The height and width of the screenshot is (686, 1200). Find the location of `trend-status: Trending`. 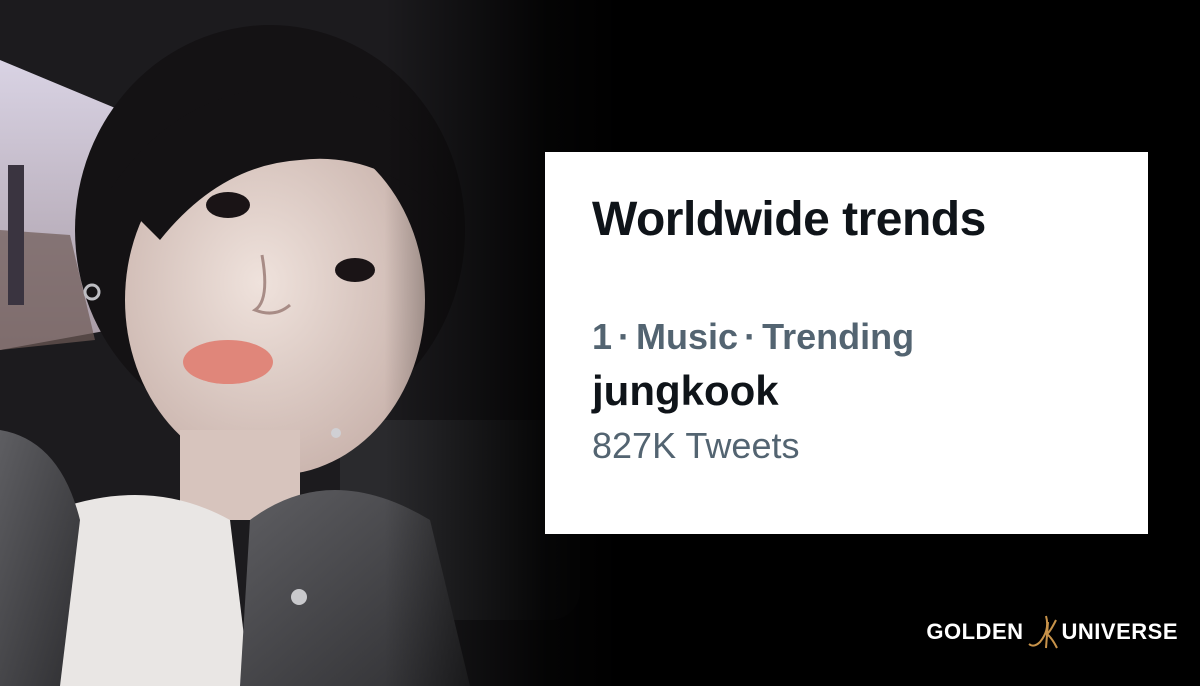

trend-status: Trending is located at coordinates (838, 337).